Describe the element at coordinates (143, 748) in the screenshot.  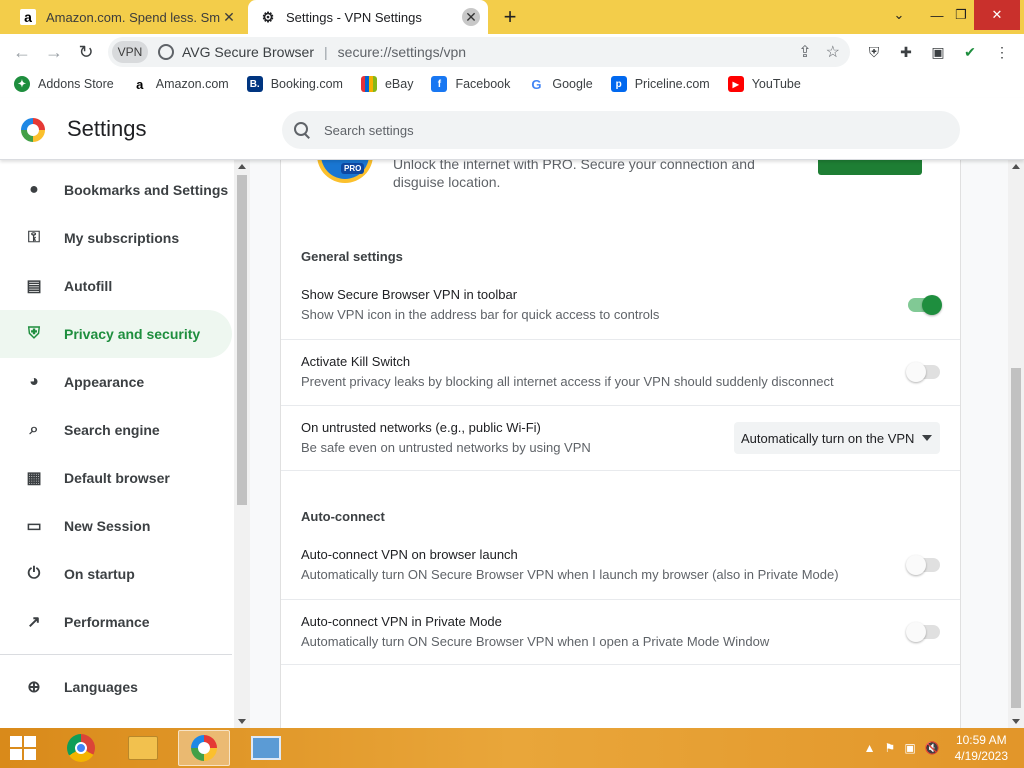
I see `file-explorer-taskbar-icon` at that location.